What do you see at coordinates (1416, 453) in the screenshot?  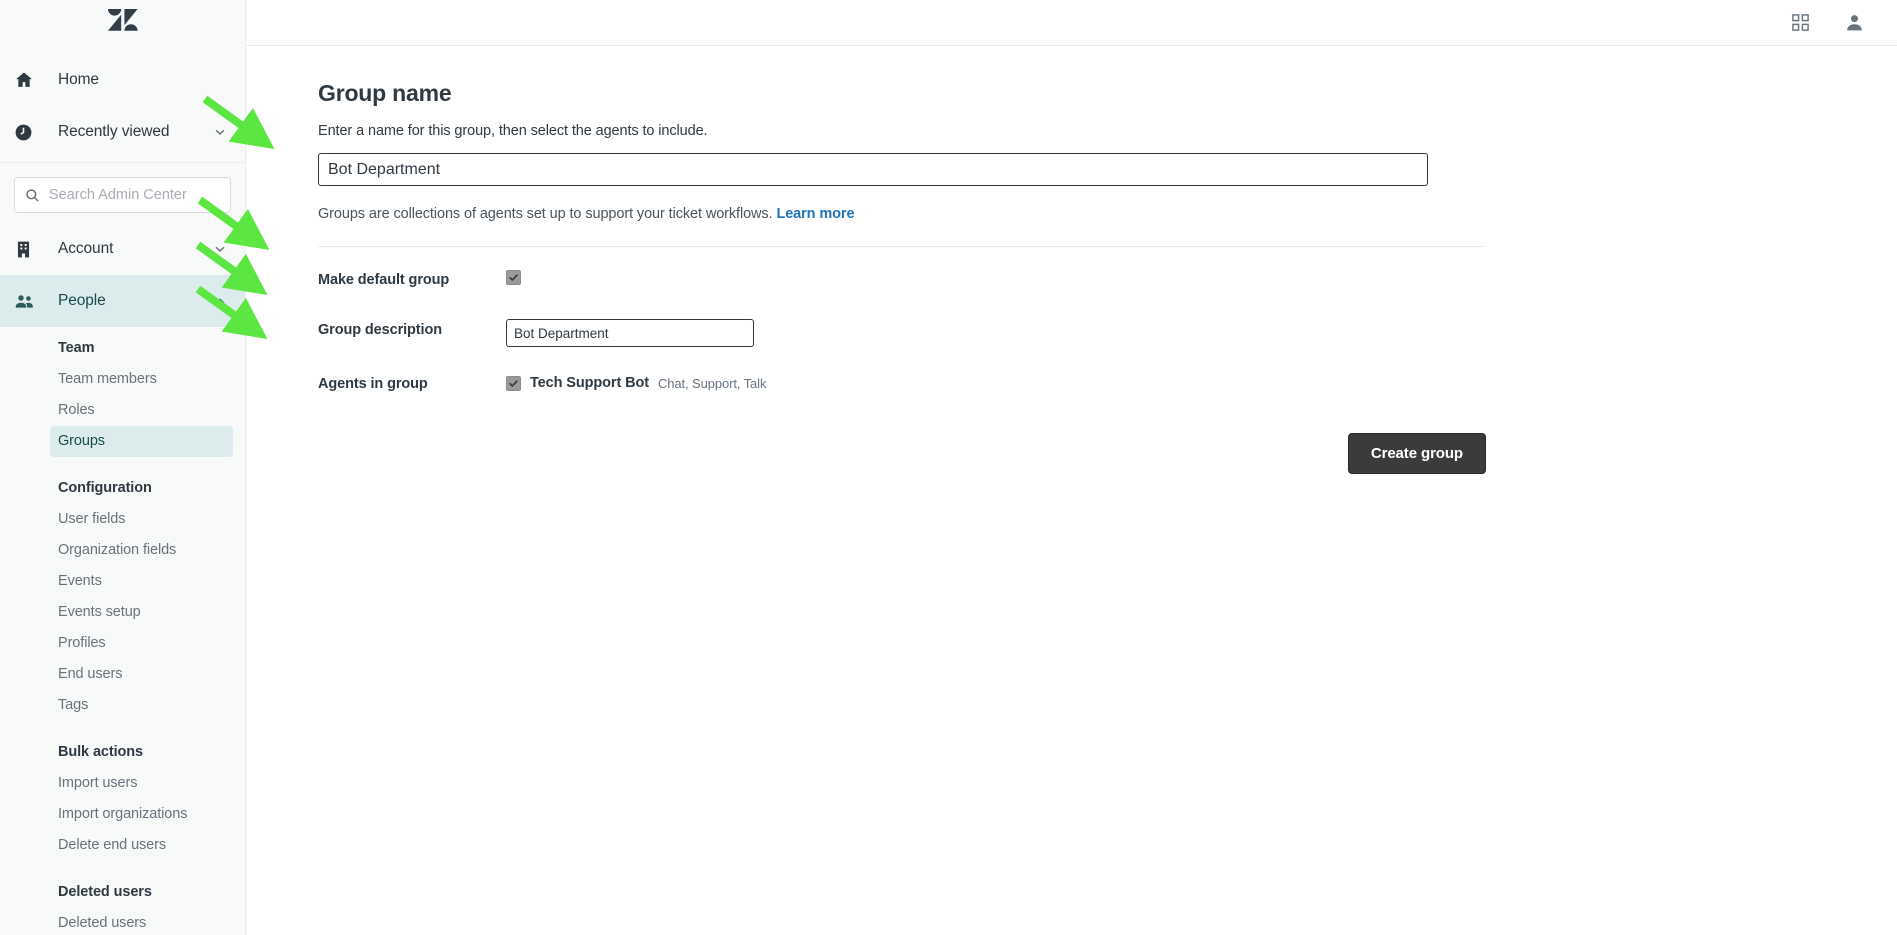 I see `create-group-button: Create group` at bounding box center [1416, 453].